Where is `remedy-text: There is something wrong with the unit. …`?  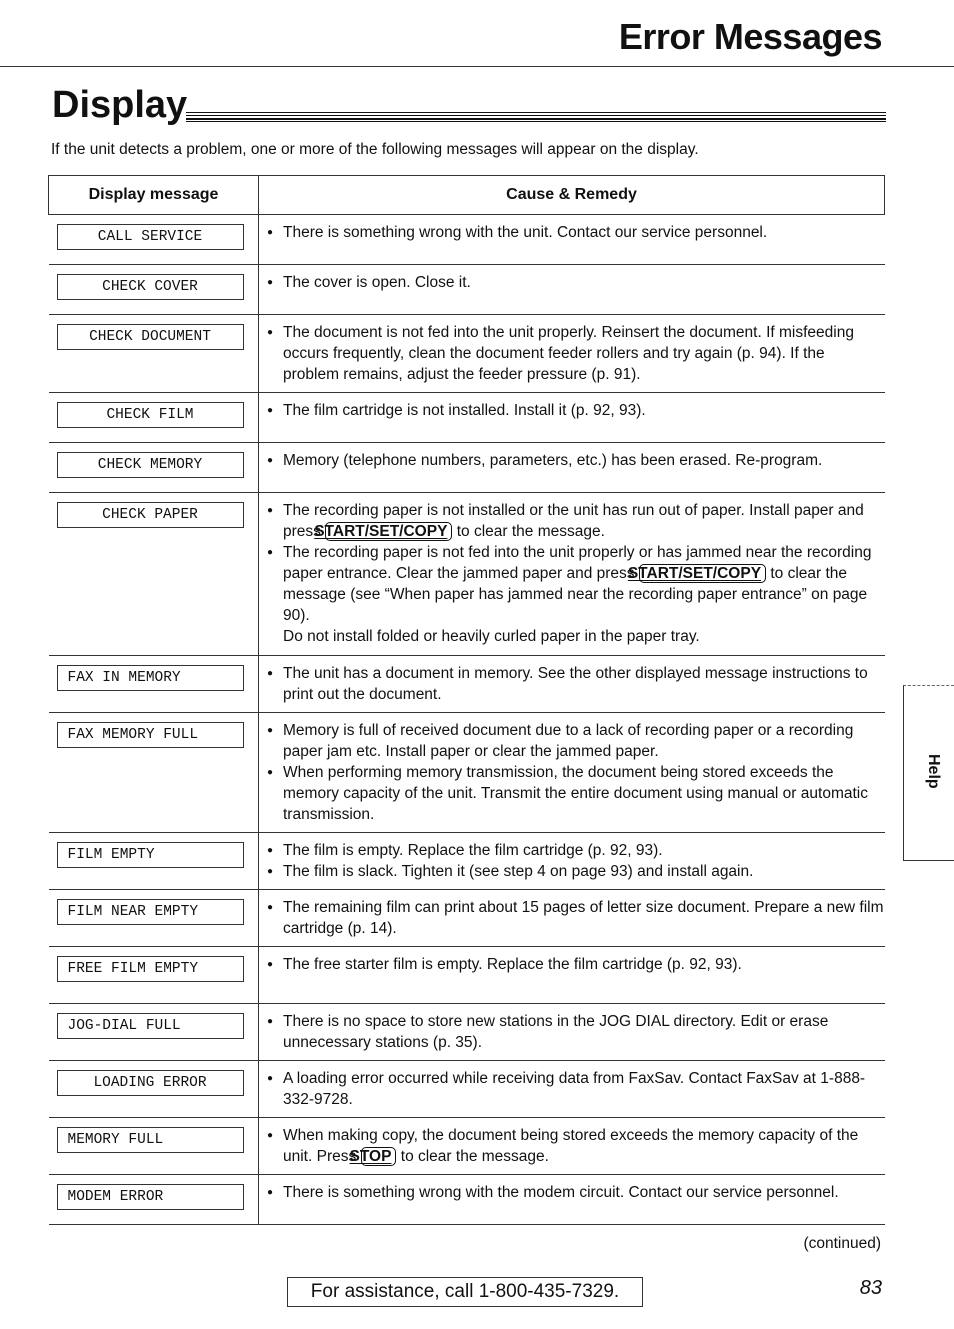
remedy-text: There is something wrong with the unit. … is located at coordinates (525, 232).